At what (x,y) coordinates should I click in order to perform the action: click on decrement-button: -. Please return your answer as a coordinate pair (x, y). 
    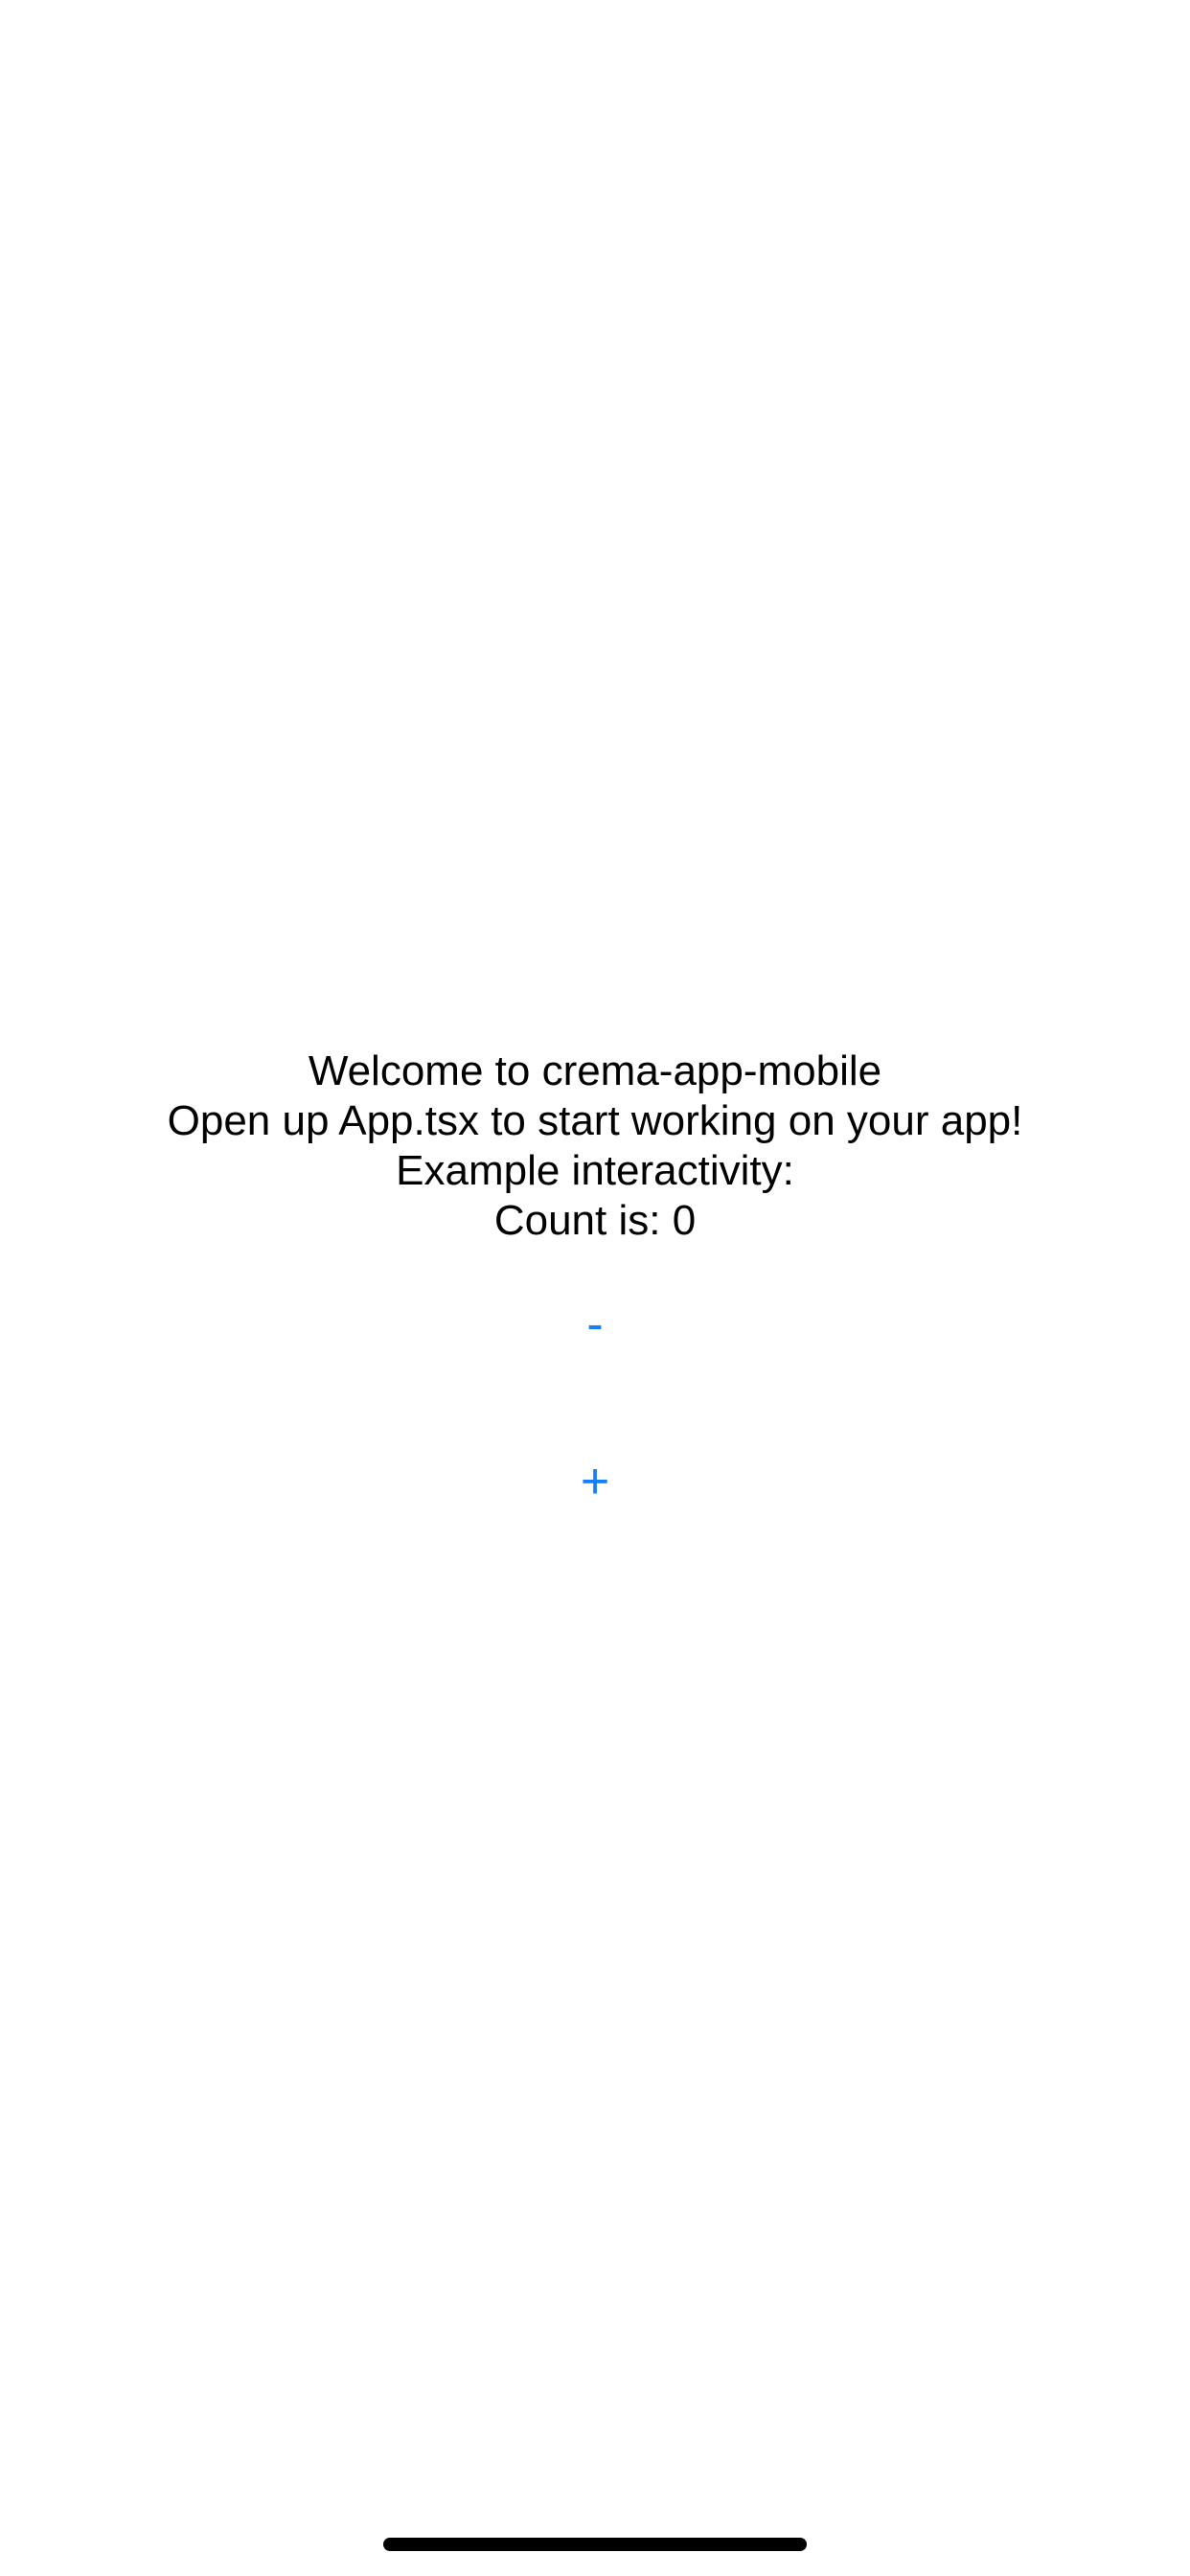
    Looking at the image, I should click on (595, 1324).